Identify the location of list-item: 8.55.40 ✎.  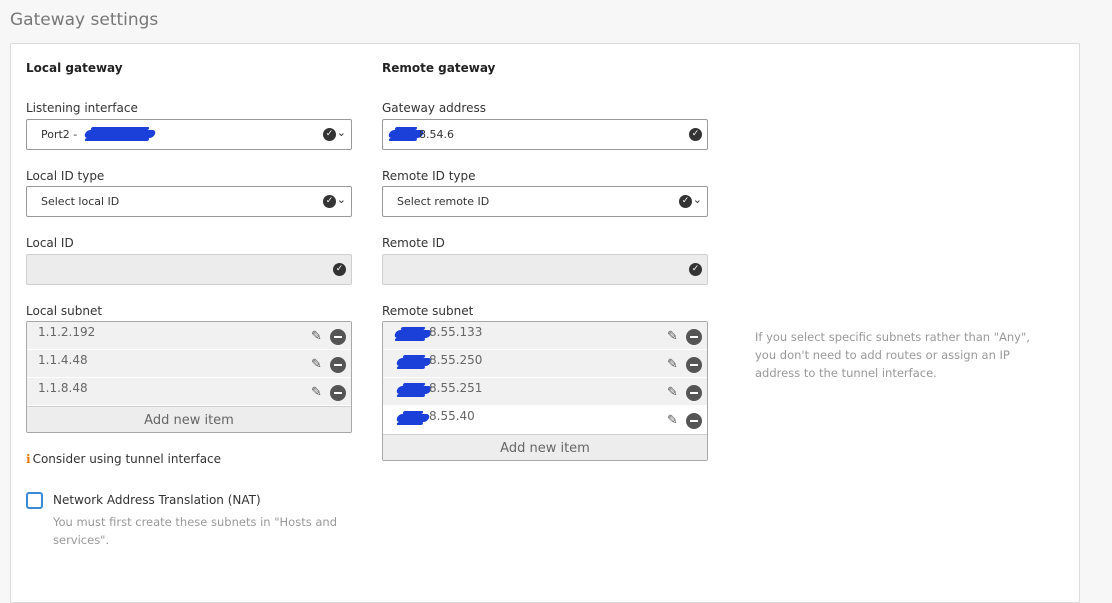
(545, 420).